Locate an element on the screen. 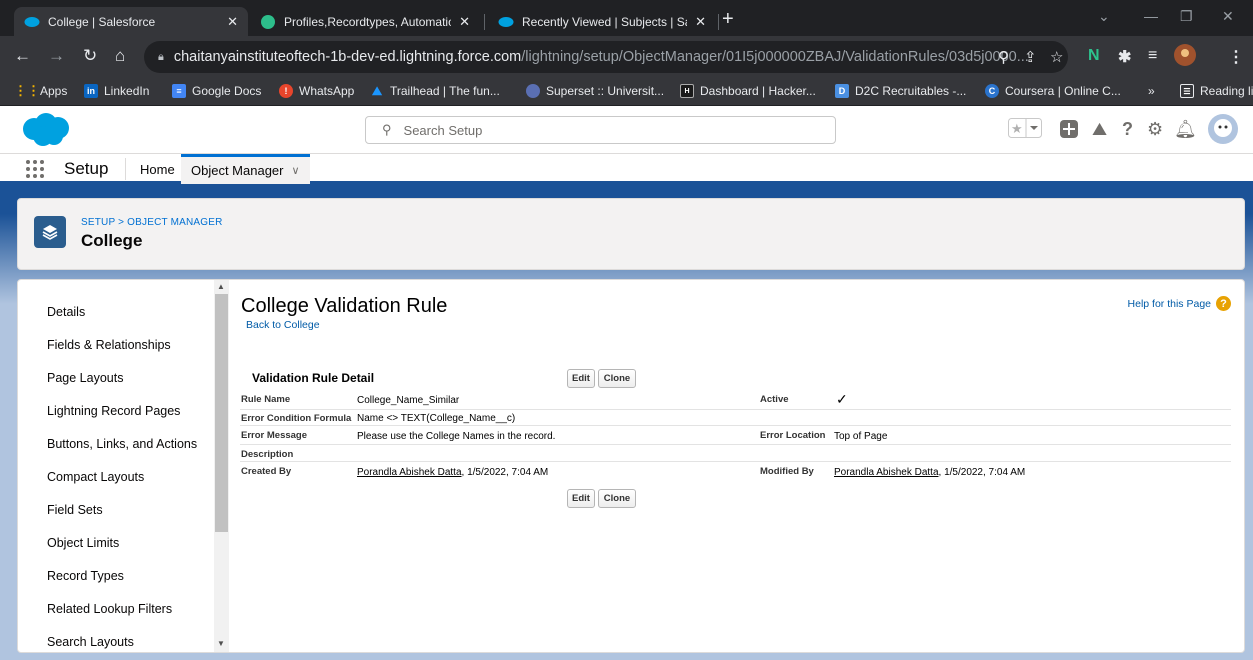  clone-button-top: Clone is located at coordinates (617, 378).